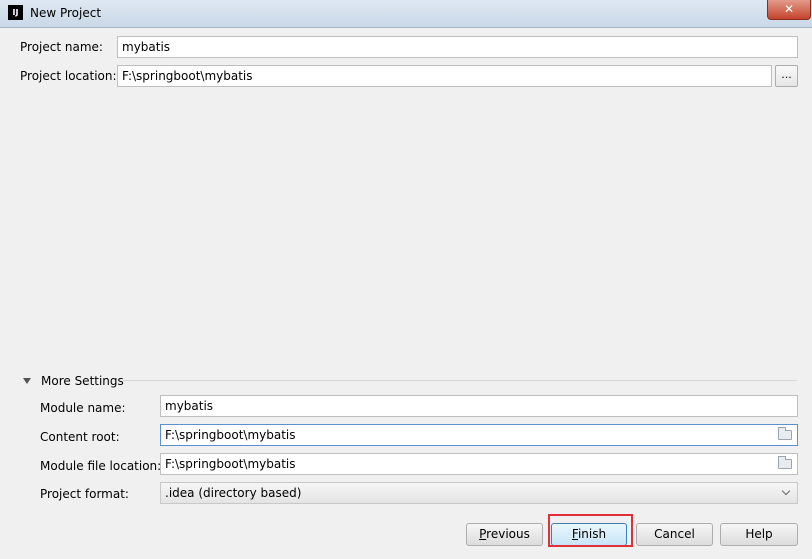  What do you see at coordinates (589, 534) in the screenshot?
I see `finish-button: Finish` at bounding box center [589, 534].